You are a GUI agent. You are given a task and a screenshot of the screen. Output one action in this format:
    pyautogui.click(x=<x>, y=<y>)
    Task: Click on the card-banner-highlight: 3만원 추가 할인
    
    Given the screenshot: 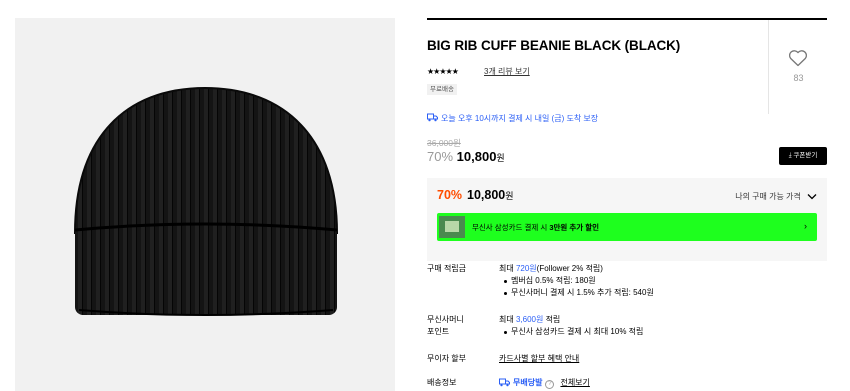 What is the action you would take?
    pyautogui.click(x=574, y=227)
    